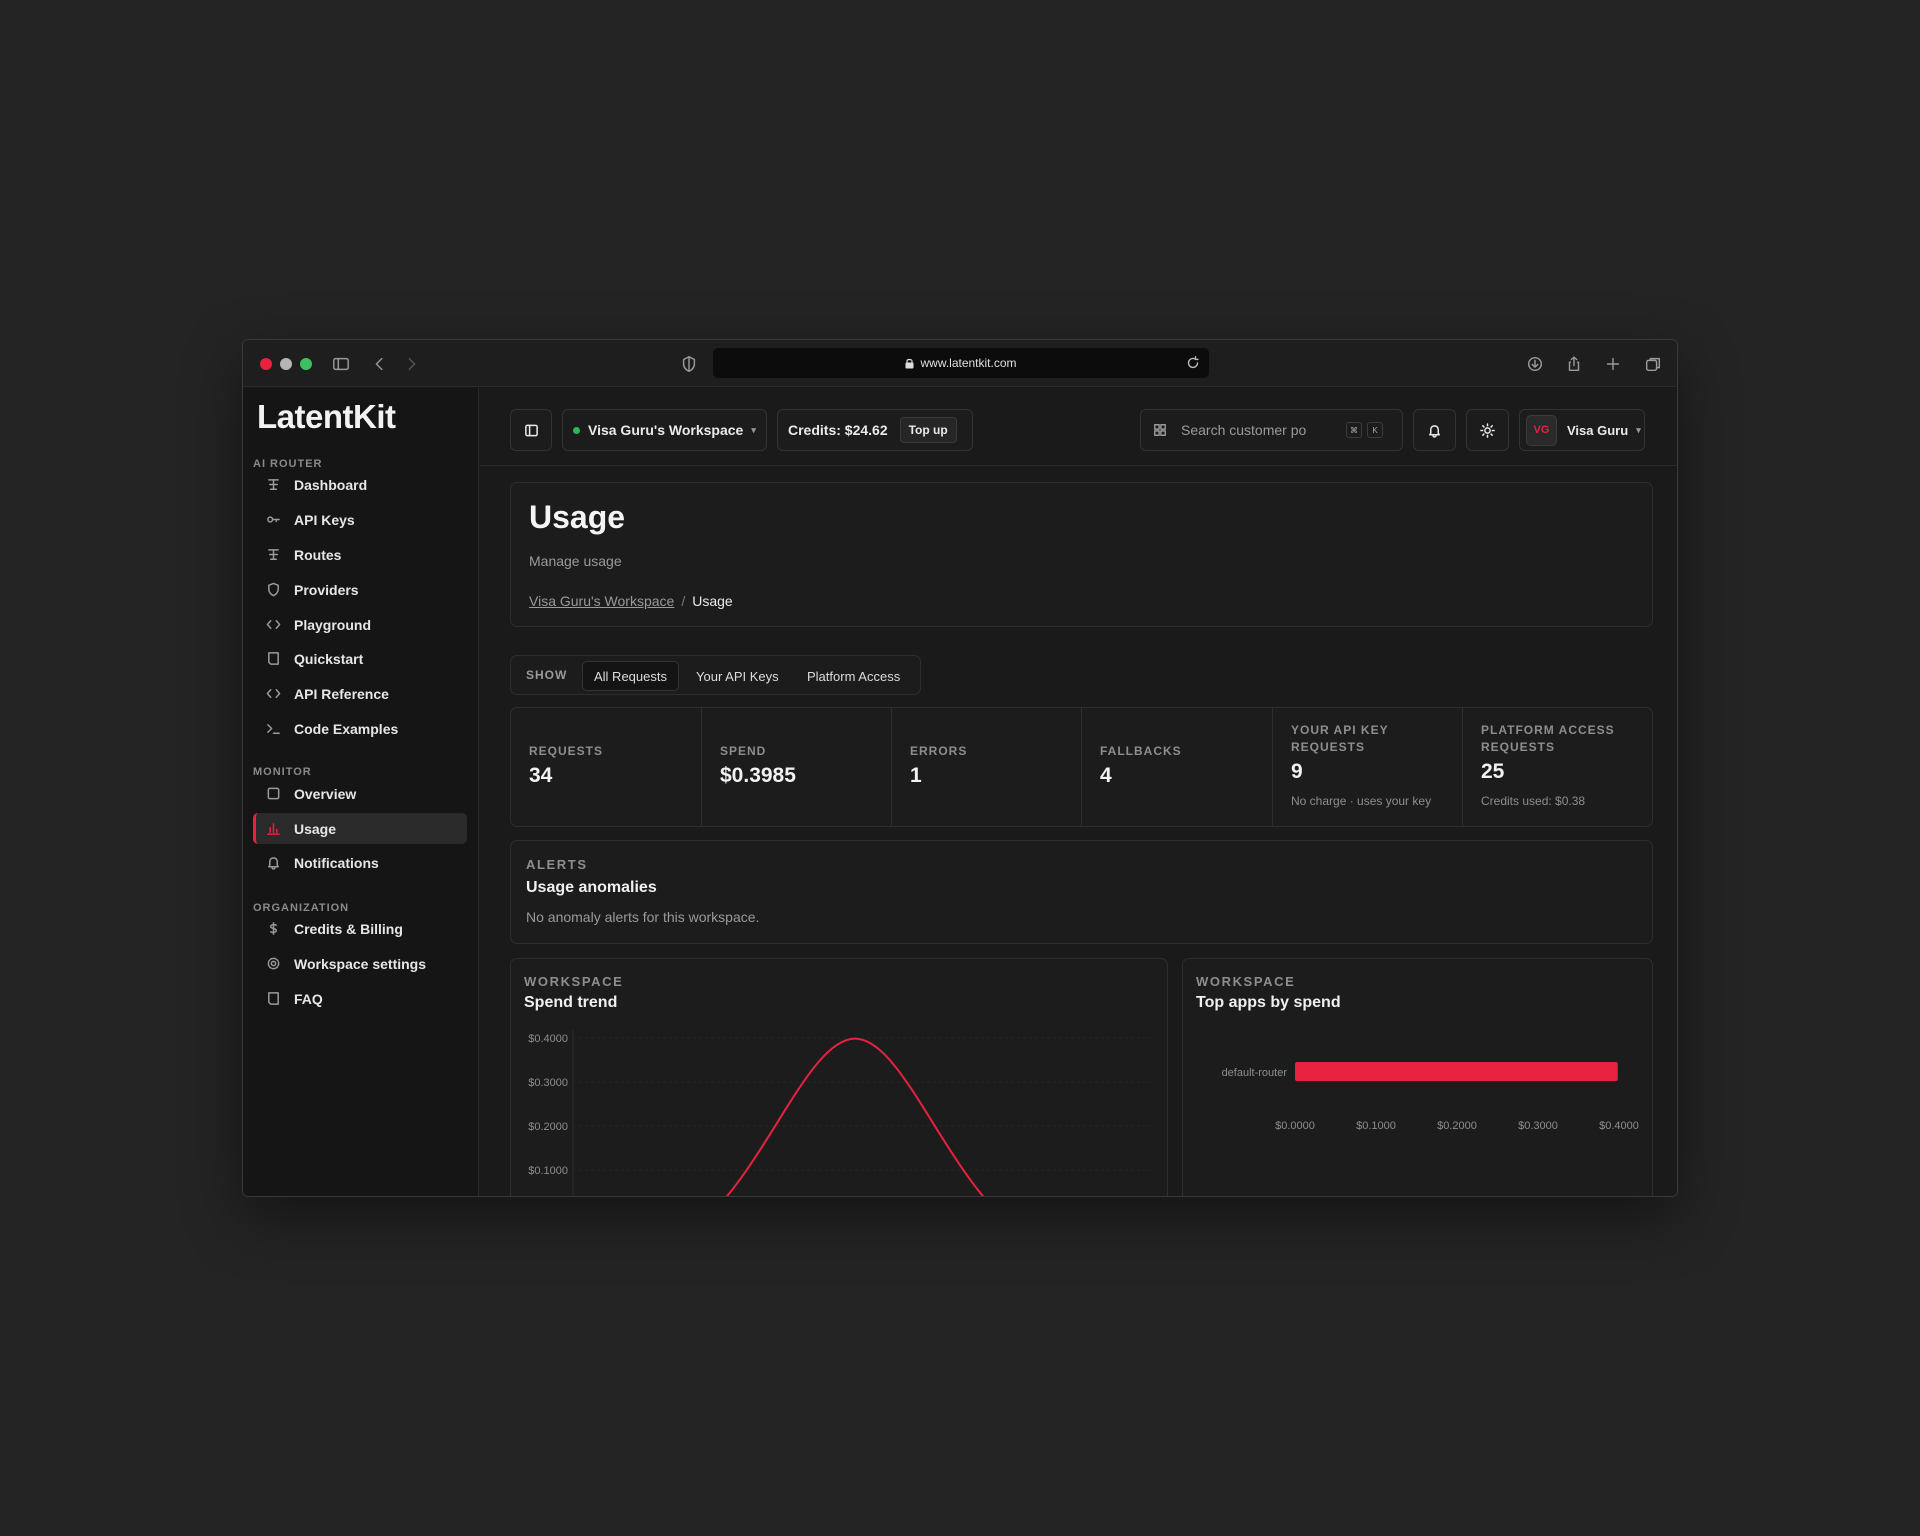 This screenshot has height=1536, width=1920. Describe the element at coordinates (737, 676) in the screenshot. I see `tab-your-api-keys: Your API Keys` at that location.